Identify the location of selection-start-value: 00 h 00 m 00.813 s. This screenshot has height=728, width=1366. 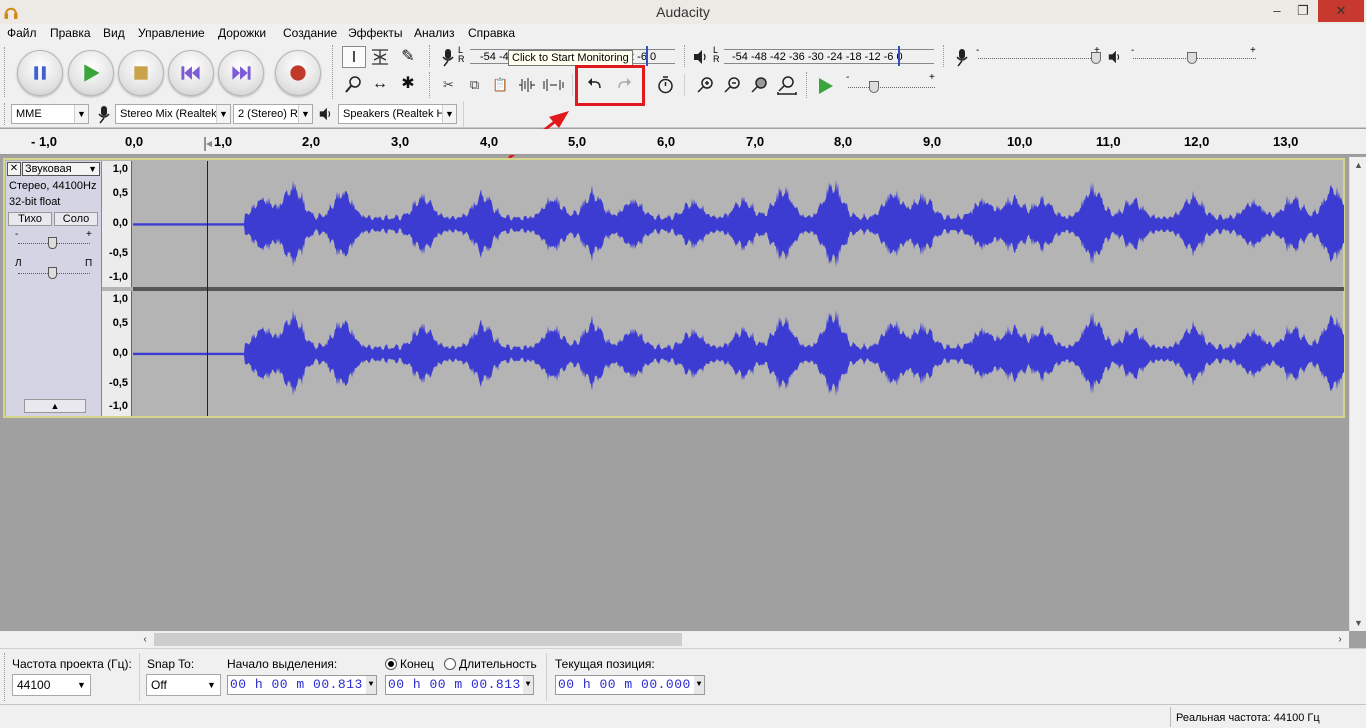
(303, 684).